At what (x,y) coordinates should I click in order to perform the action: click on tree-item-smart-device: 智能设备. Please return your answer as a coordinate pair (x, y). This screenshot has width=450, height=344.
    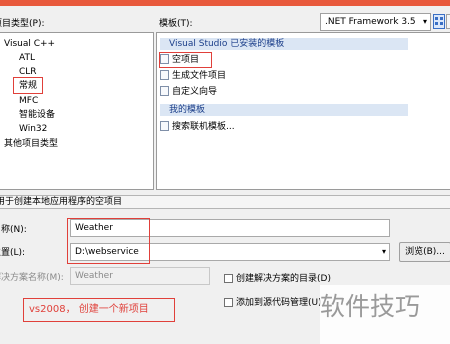
    Looking at the image, I should click on (37, 115).